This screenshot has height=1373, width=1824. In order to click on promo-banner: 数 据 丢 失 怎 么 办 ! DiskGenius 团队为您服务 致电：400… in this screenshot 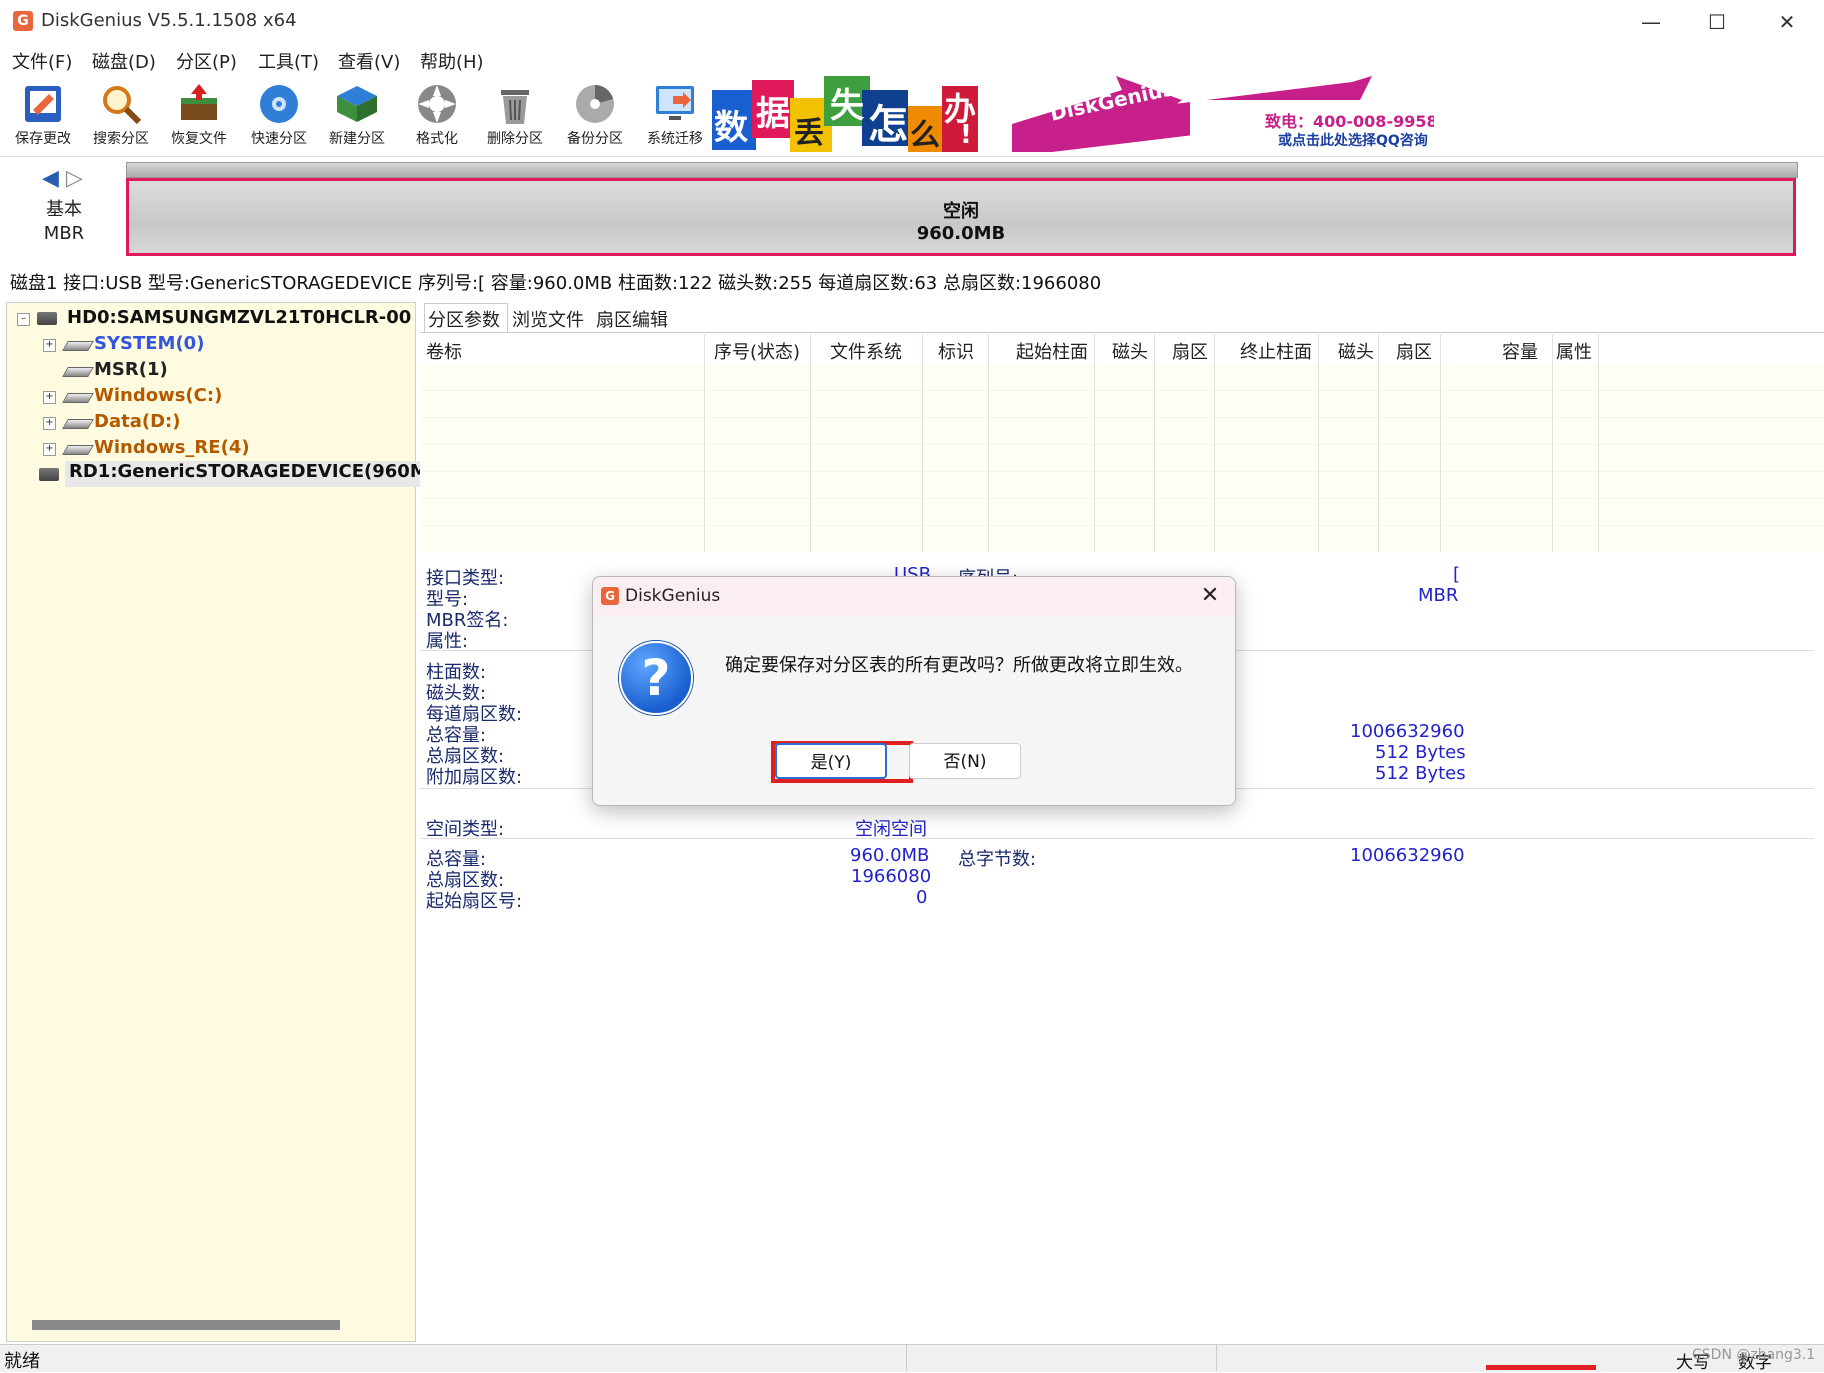, I will do `click(1073, 114)`.